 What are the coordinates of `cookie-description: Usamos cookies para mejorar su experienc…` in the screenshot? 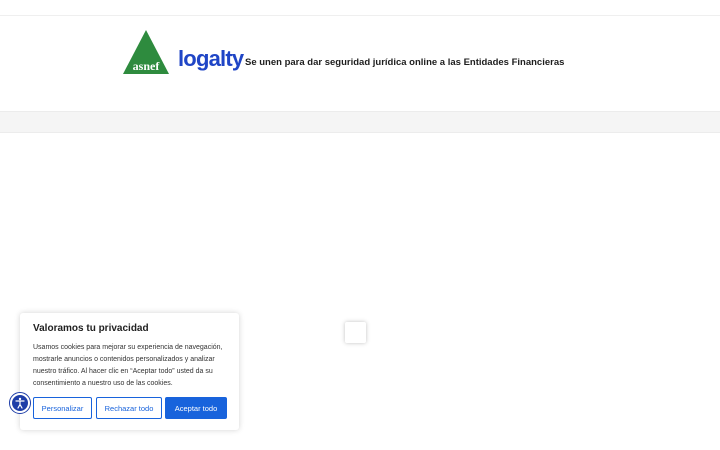 It's located at (128, 365).